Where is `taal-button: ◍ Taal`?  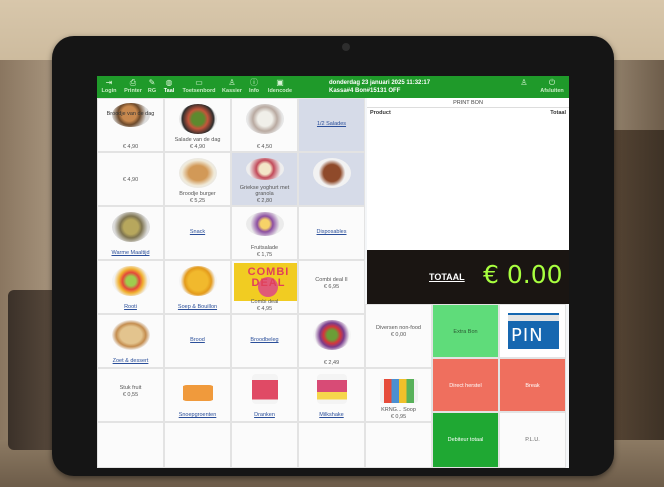
taal-button: ◍ Taal is located at coordinates (169, 87).